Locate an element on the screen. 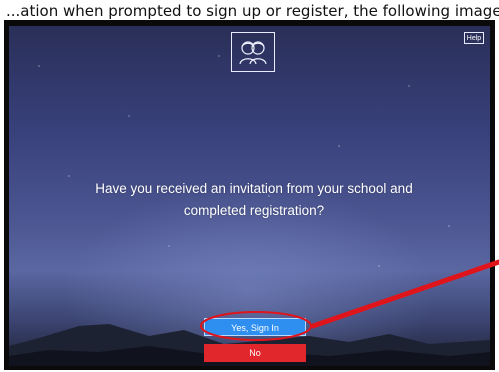 This screenshot has width=499, height=372. logo-box is located at coordinates (253, 52).